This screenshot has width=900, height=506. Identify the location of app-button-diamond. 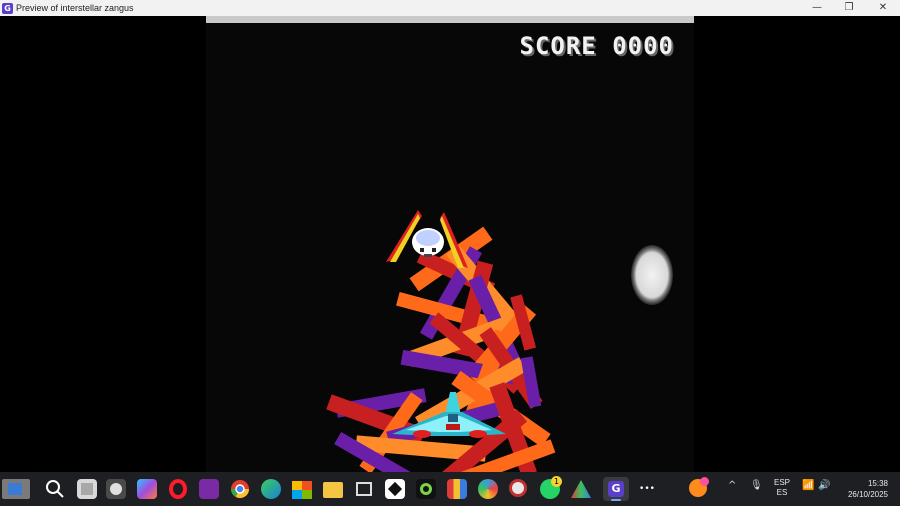
(395, 489).